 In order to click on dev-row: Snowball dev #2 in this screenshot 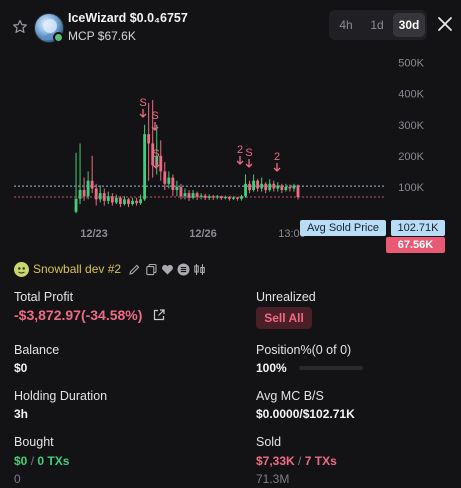, I will do `click(164, 270)`.